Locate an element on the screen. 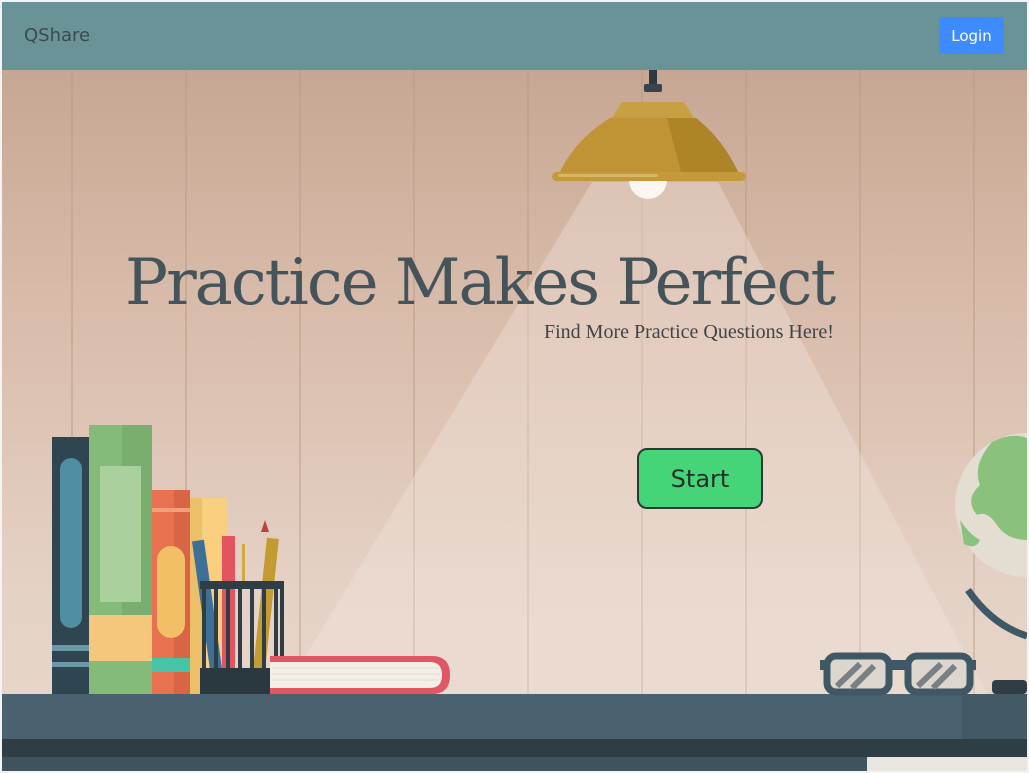  desk is located at coordinates (514, 732).